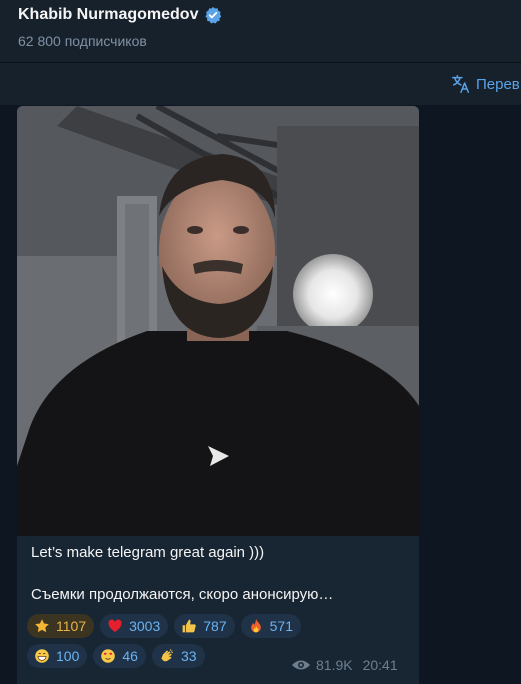 The width and height of the screenshot is (521, 684). Describe the element at coordinates (256, 626) in the screenshot. I see `fire-icon` at that location.